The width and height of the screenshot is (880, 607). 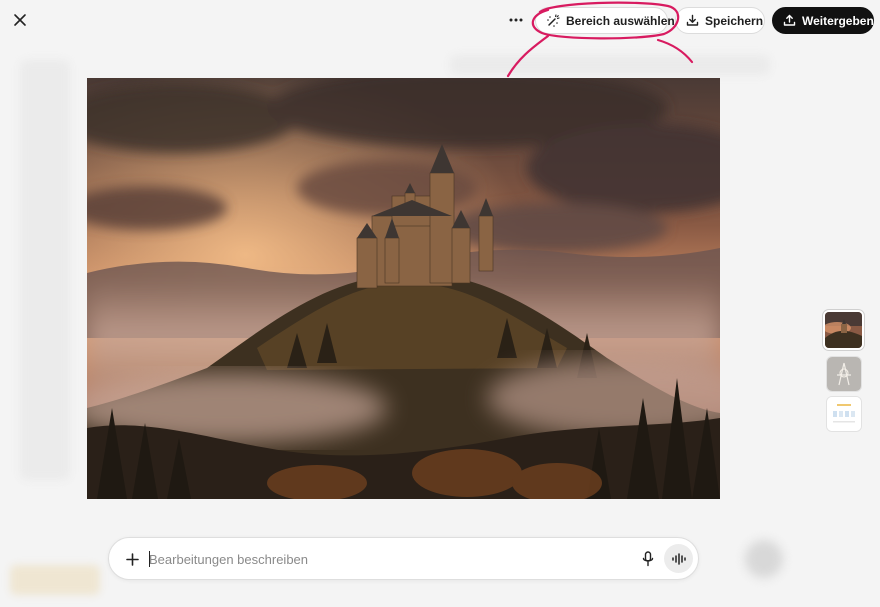 I want to click on thumbnail-sketch-image, so click(x=844, y=374).